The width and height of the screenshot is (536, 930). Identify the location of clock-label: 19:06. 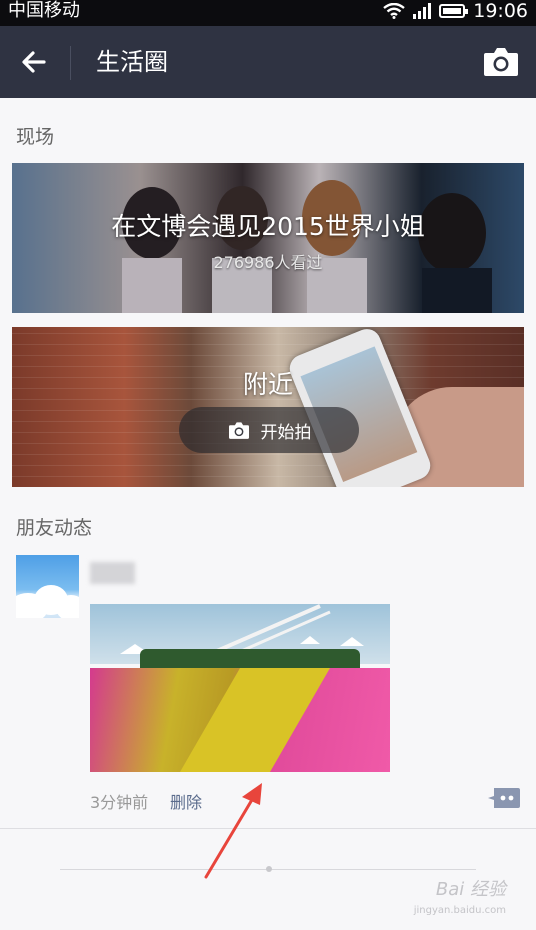
(500, 11).